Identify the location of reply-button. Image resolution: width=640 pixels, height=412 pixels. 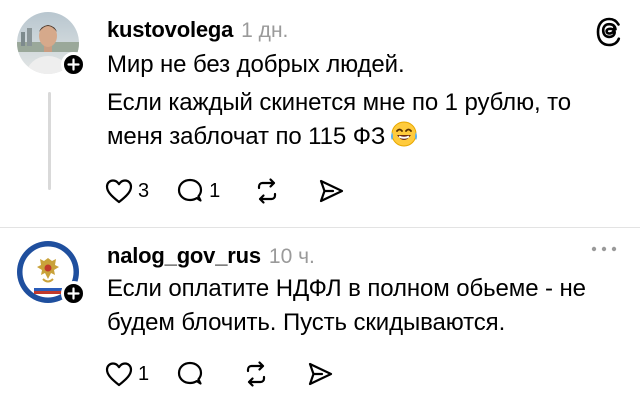
(190, 374).